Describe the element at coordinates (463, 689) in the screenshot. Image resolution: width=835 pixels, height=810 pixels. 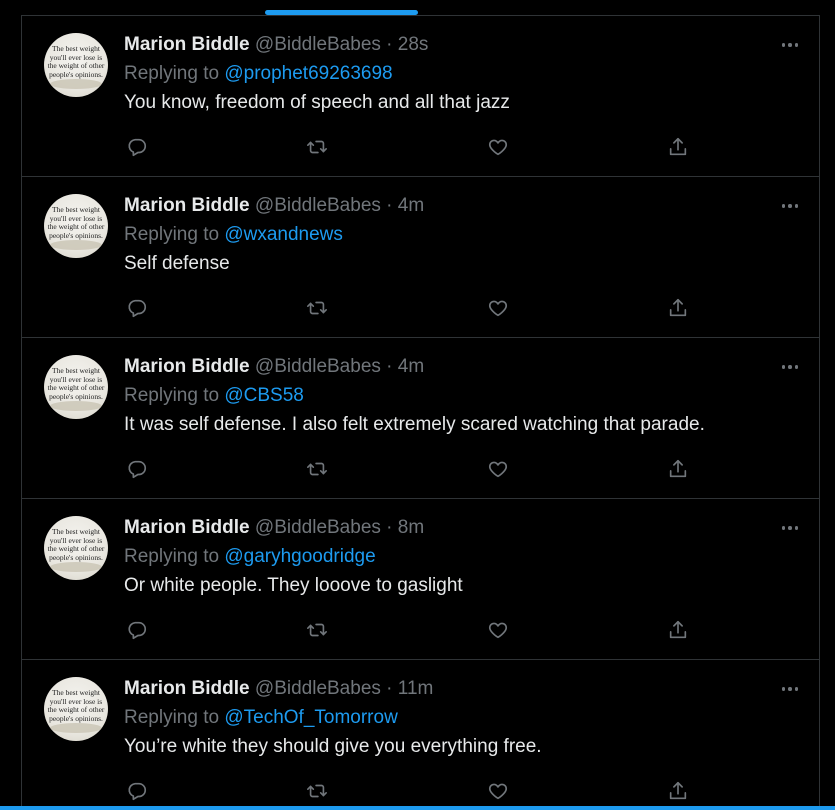
I see `tweet-header: Marion Biddle @BiddleBabes · 11m` at that location.